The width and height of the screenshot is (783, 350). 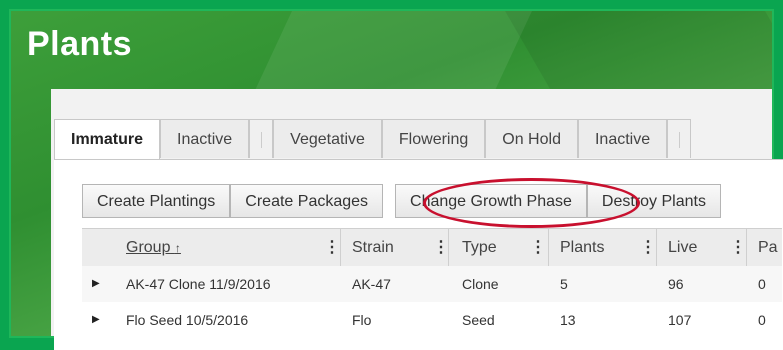 I want to click on tab-inactive-2: Inactive, so click(x=622, y=138).